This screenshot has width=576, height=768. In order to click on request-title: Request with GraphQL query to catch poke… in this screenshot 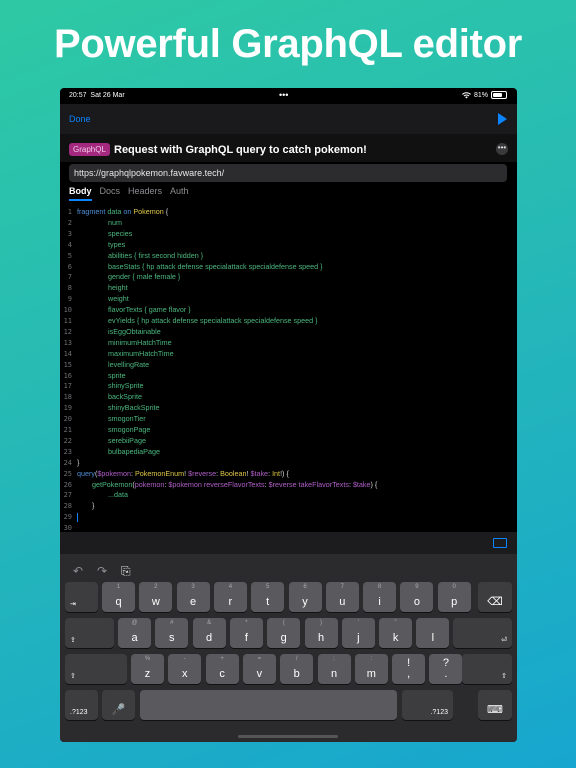, I will do `click(240, 150)`.